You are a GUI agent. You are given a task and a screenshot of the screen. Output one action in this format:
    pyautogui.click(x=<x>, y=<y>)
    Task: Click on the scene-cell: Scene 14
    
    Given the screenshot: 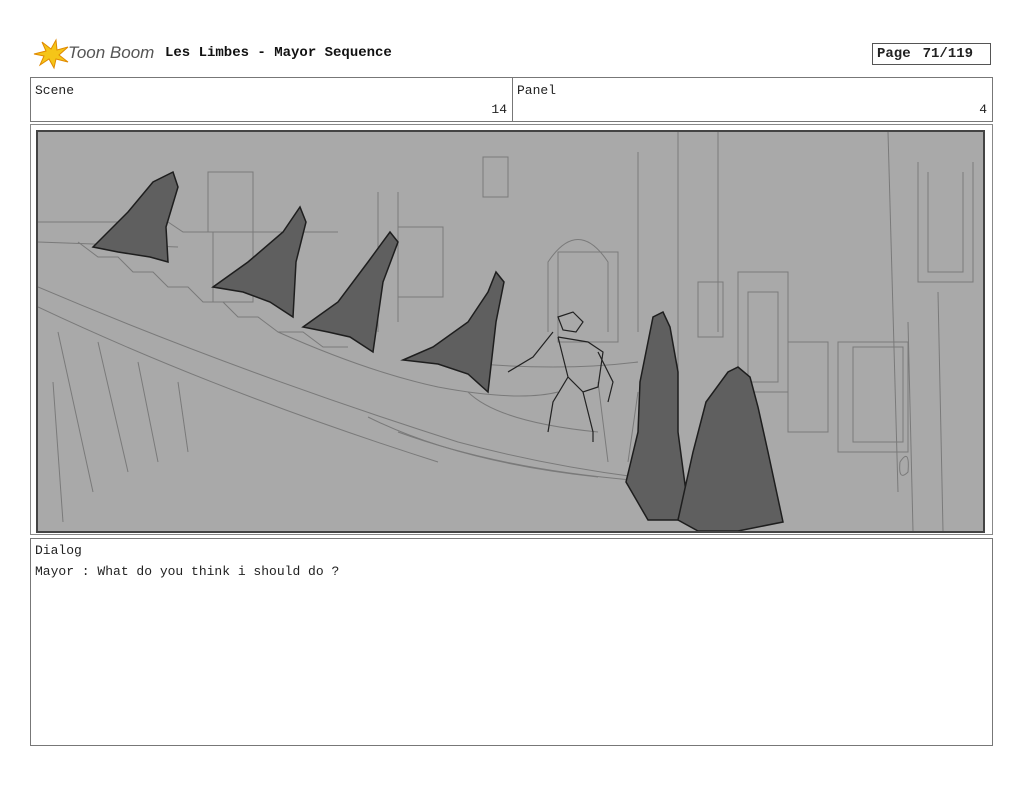 What is the action you would take?
    pyautogui.click(x=272, y=99)
    